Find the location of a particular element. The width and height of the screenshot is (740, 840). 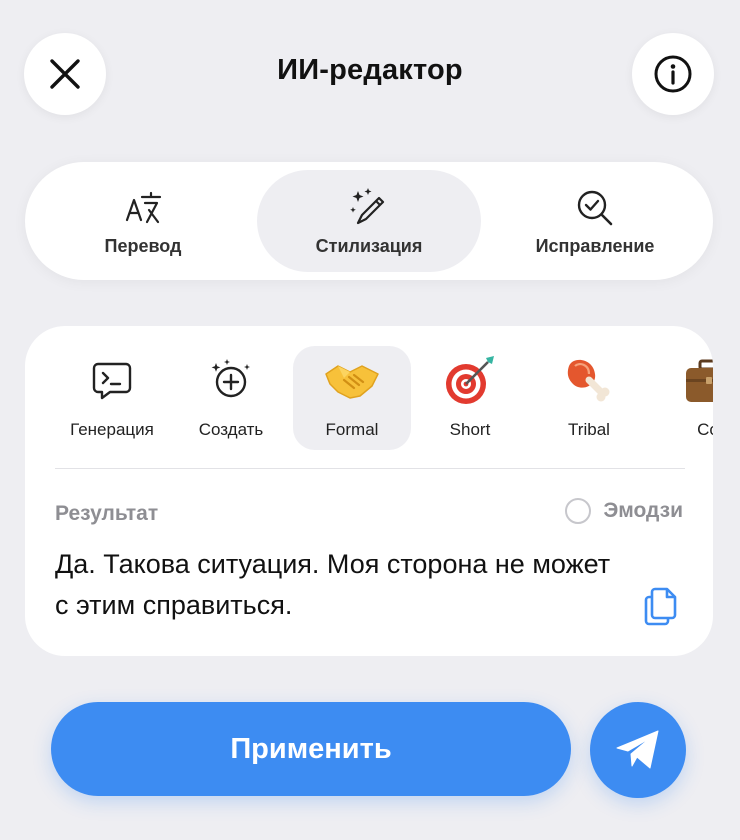

tab-label: Перевод is located at coordinates (143, 245).